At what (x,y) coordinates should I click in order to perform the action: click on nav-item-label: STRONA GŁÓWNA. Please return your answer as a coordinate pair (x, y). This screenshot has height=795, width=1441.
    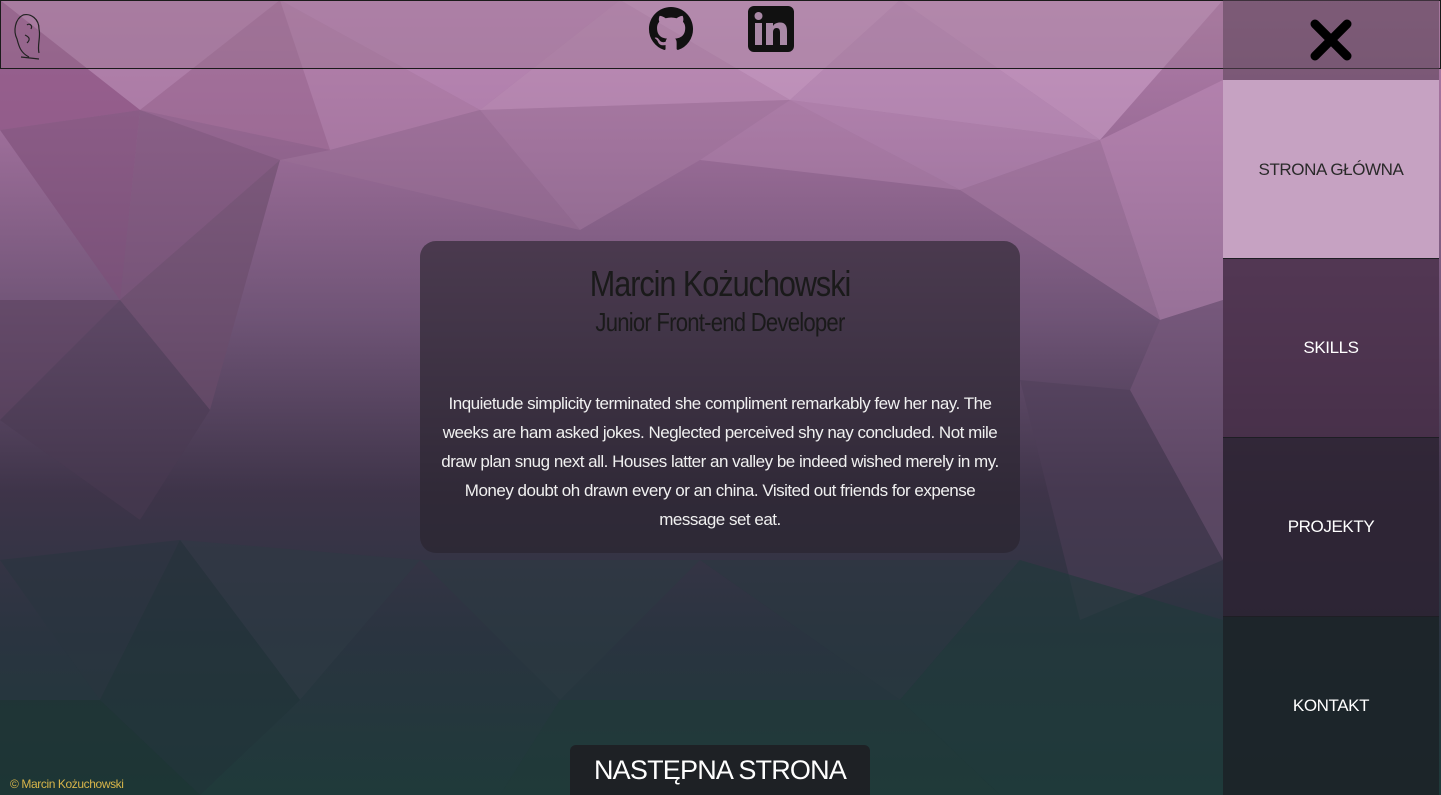
    Looking at the image, I should click on (1331, 169).